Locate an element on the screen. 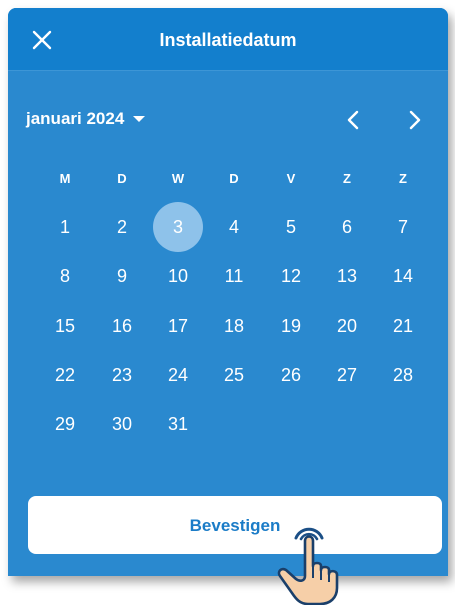 The width and height of the screenshot is (455, 605). weekday-label: W is located at coordinates (178, 178).